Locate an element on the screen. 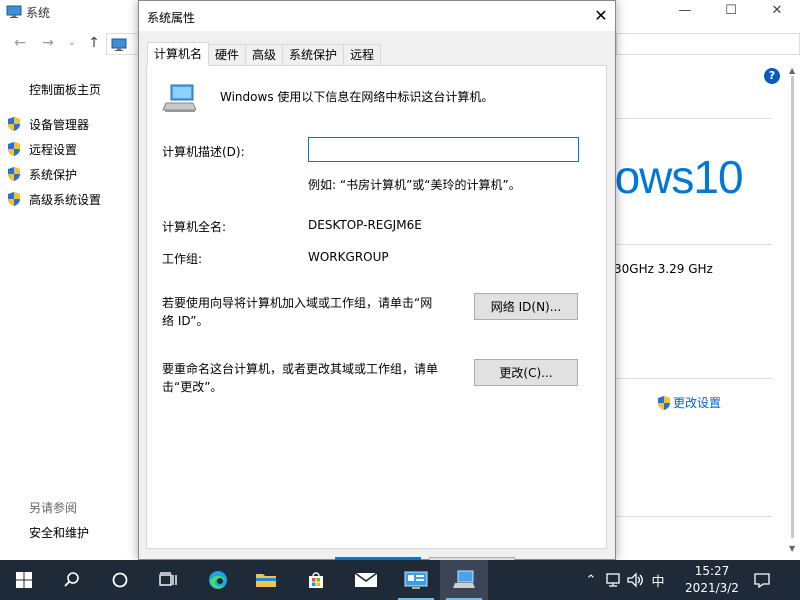 Image resolution: width=800 pixels, height=600 pixels. windows-logo-icon is located at coordinates (24, 580).